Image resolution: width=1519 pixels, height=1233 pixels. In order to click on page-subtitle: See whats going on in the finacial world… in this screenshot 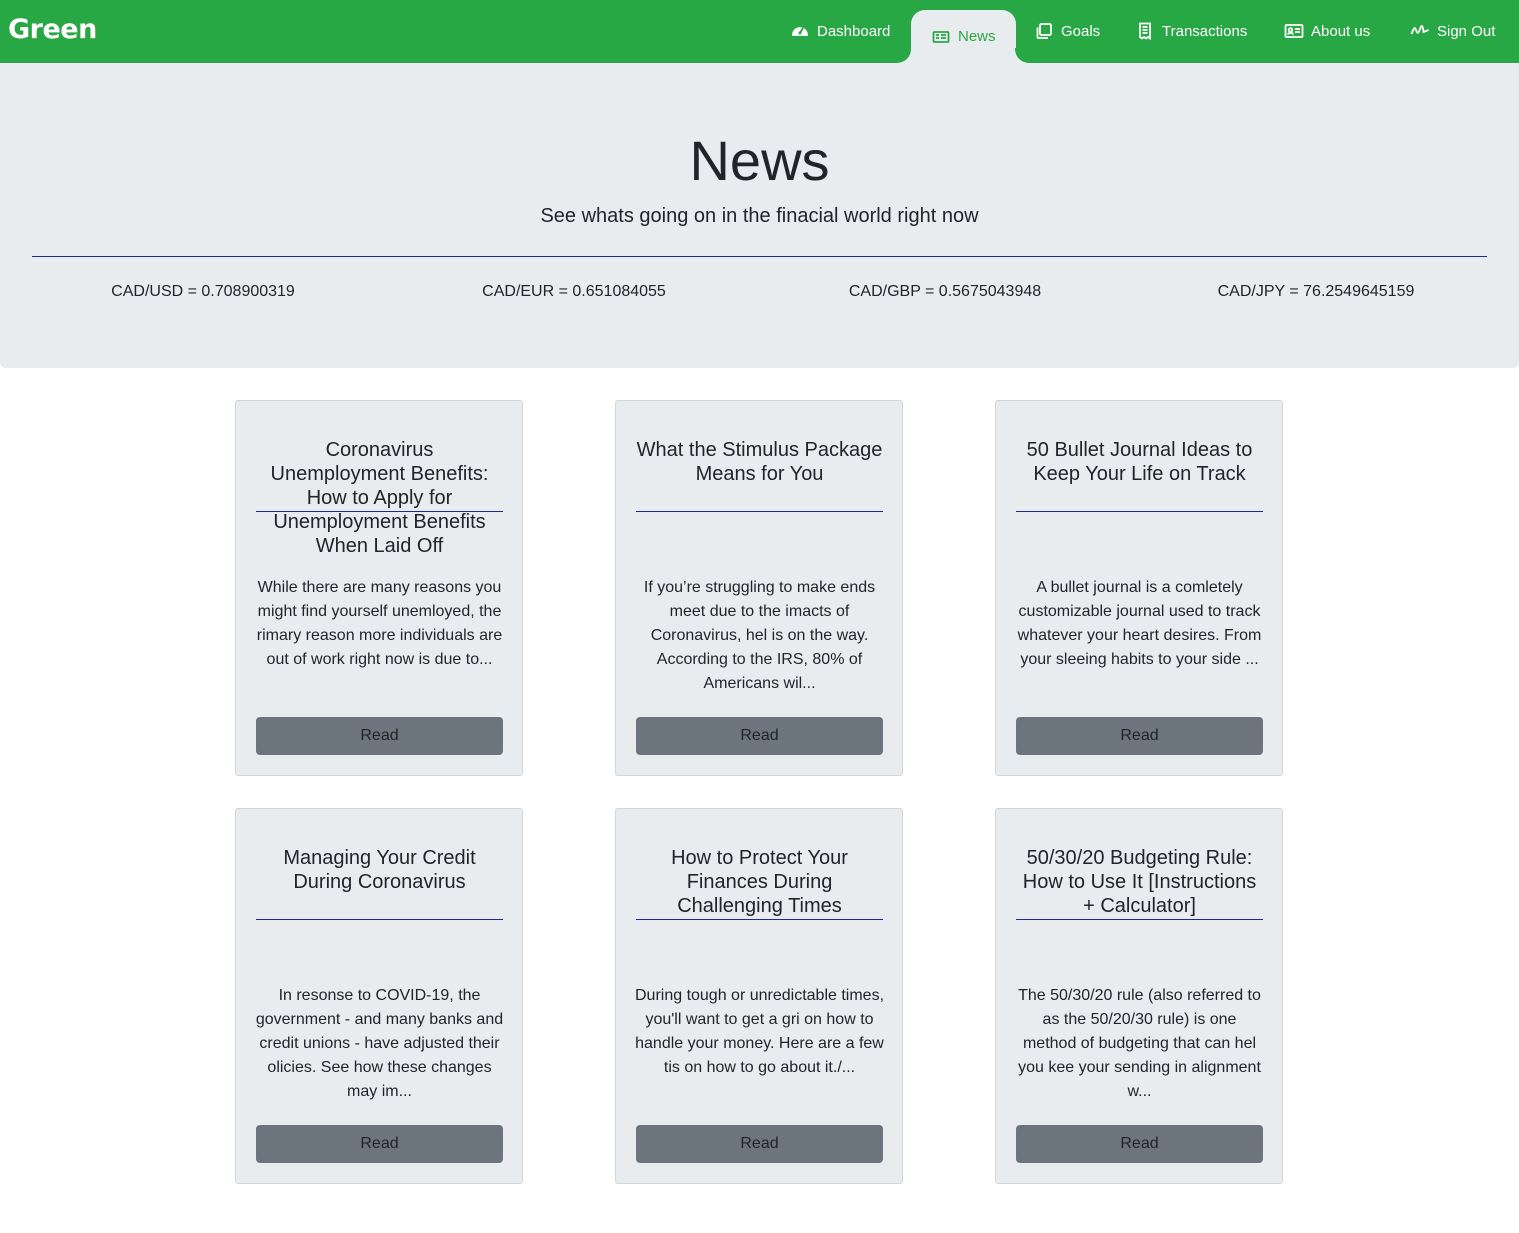, I will do `click(759, 216)`.